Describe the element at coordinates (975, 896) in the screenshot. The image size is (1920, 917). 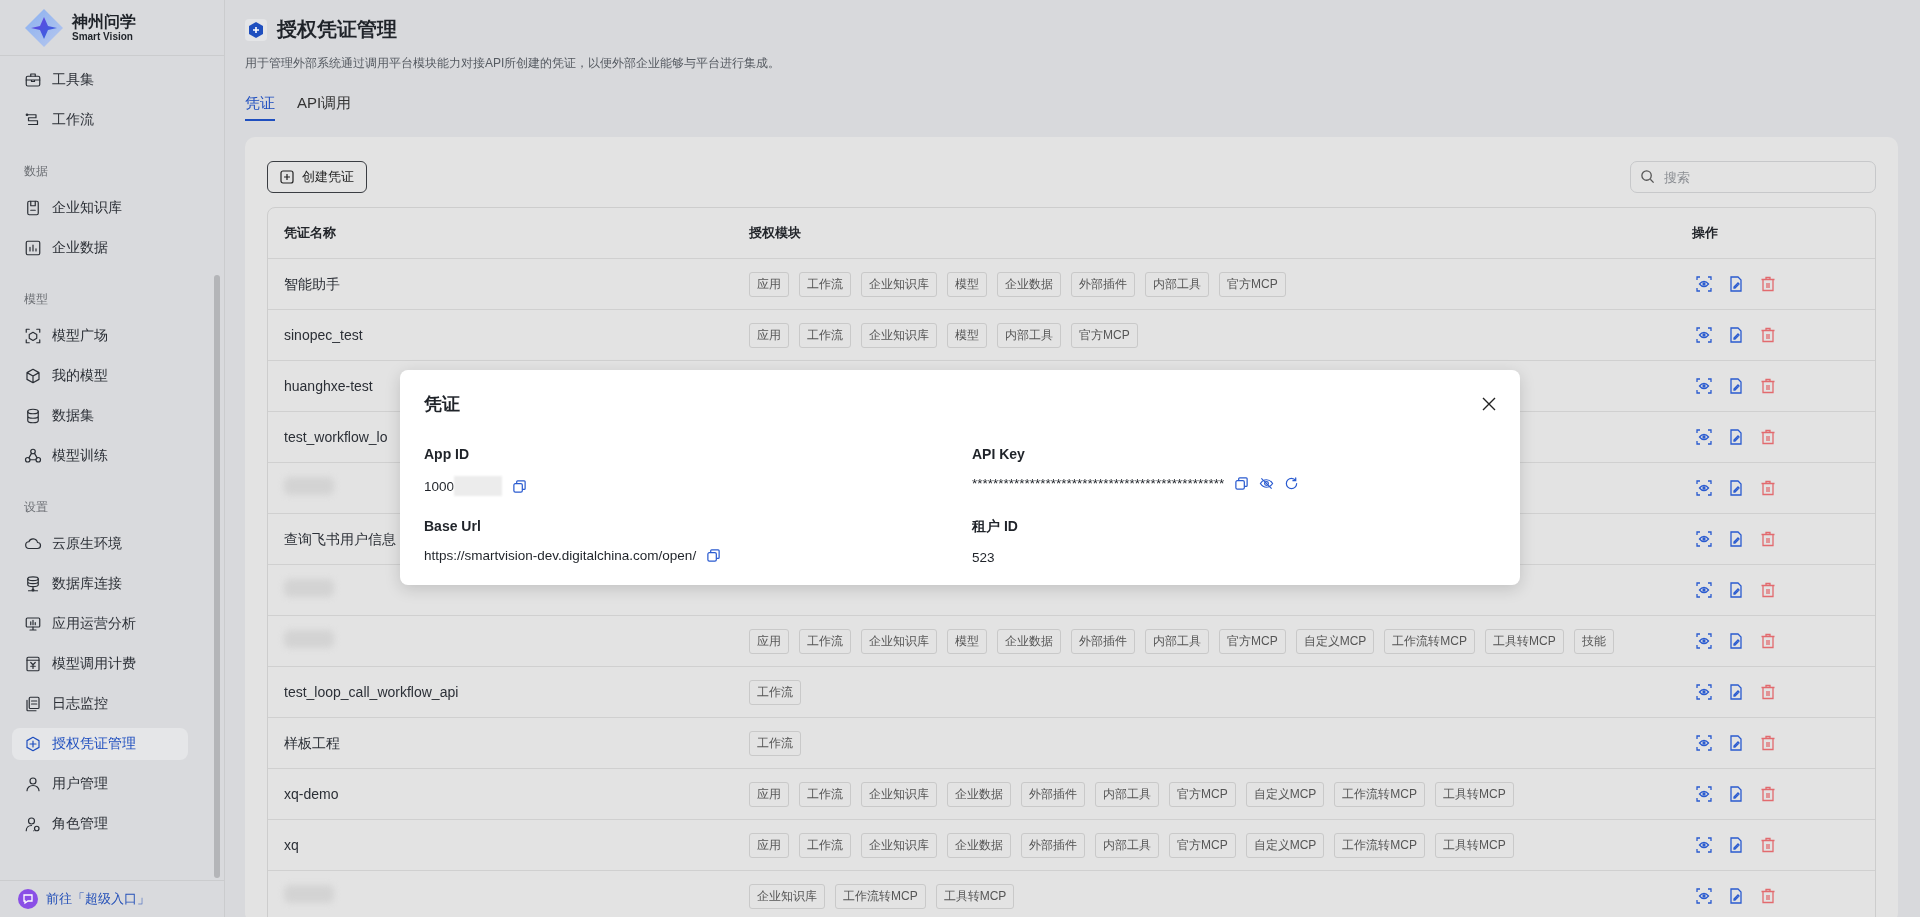
I see `module-tag: 工具转MCP` at that location.